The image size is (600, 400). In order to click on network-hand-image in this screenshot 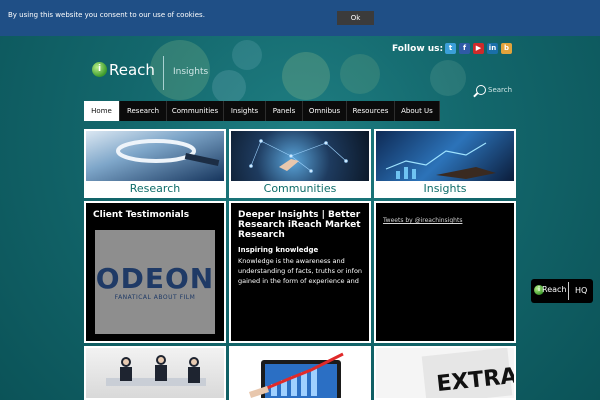, I will do `click(300, 156)`.